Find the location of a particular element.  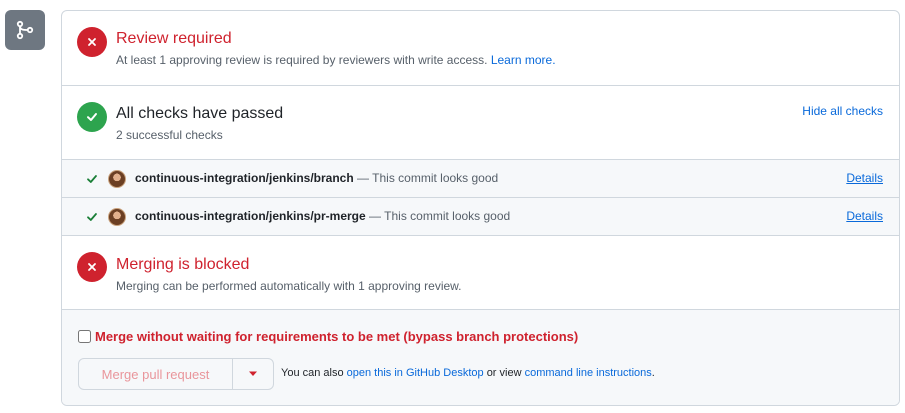

command-line-instructions-link: command line instructions is located at coordinates (588, 373).